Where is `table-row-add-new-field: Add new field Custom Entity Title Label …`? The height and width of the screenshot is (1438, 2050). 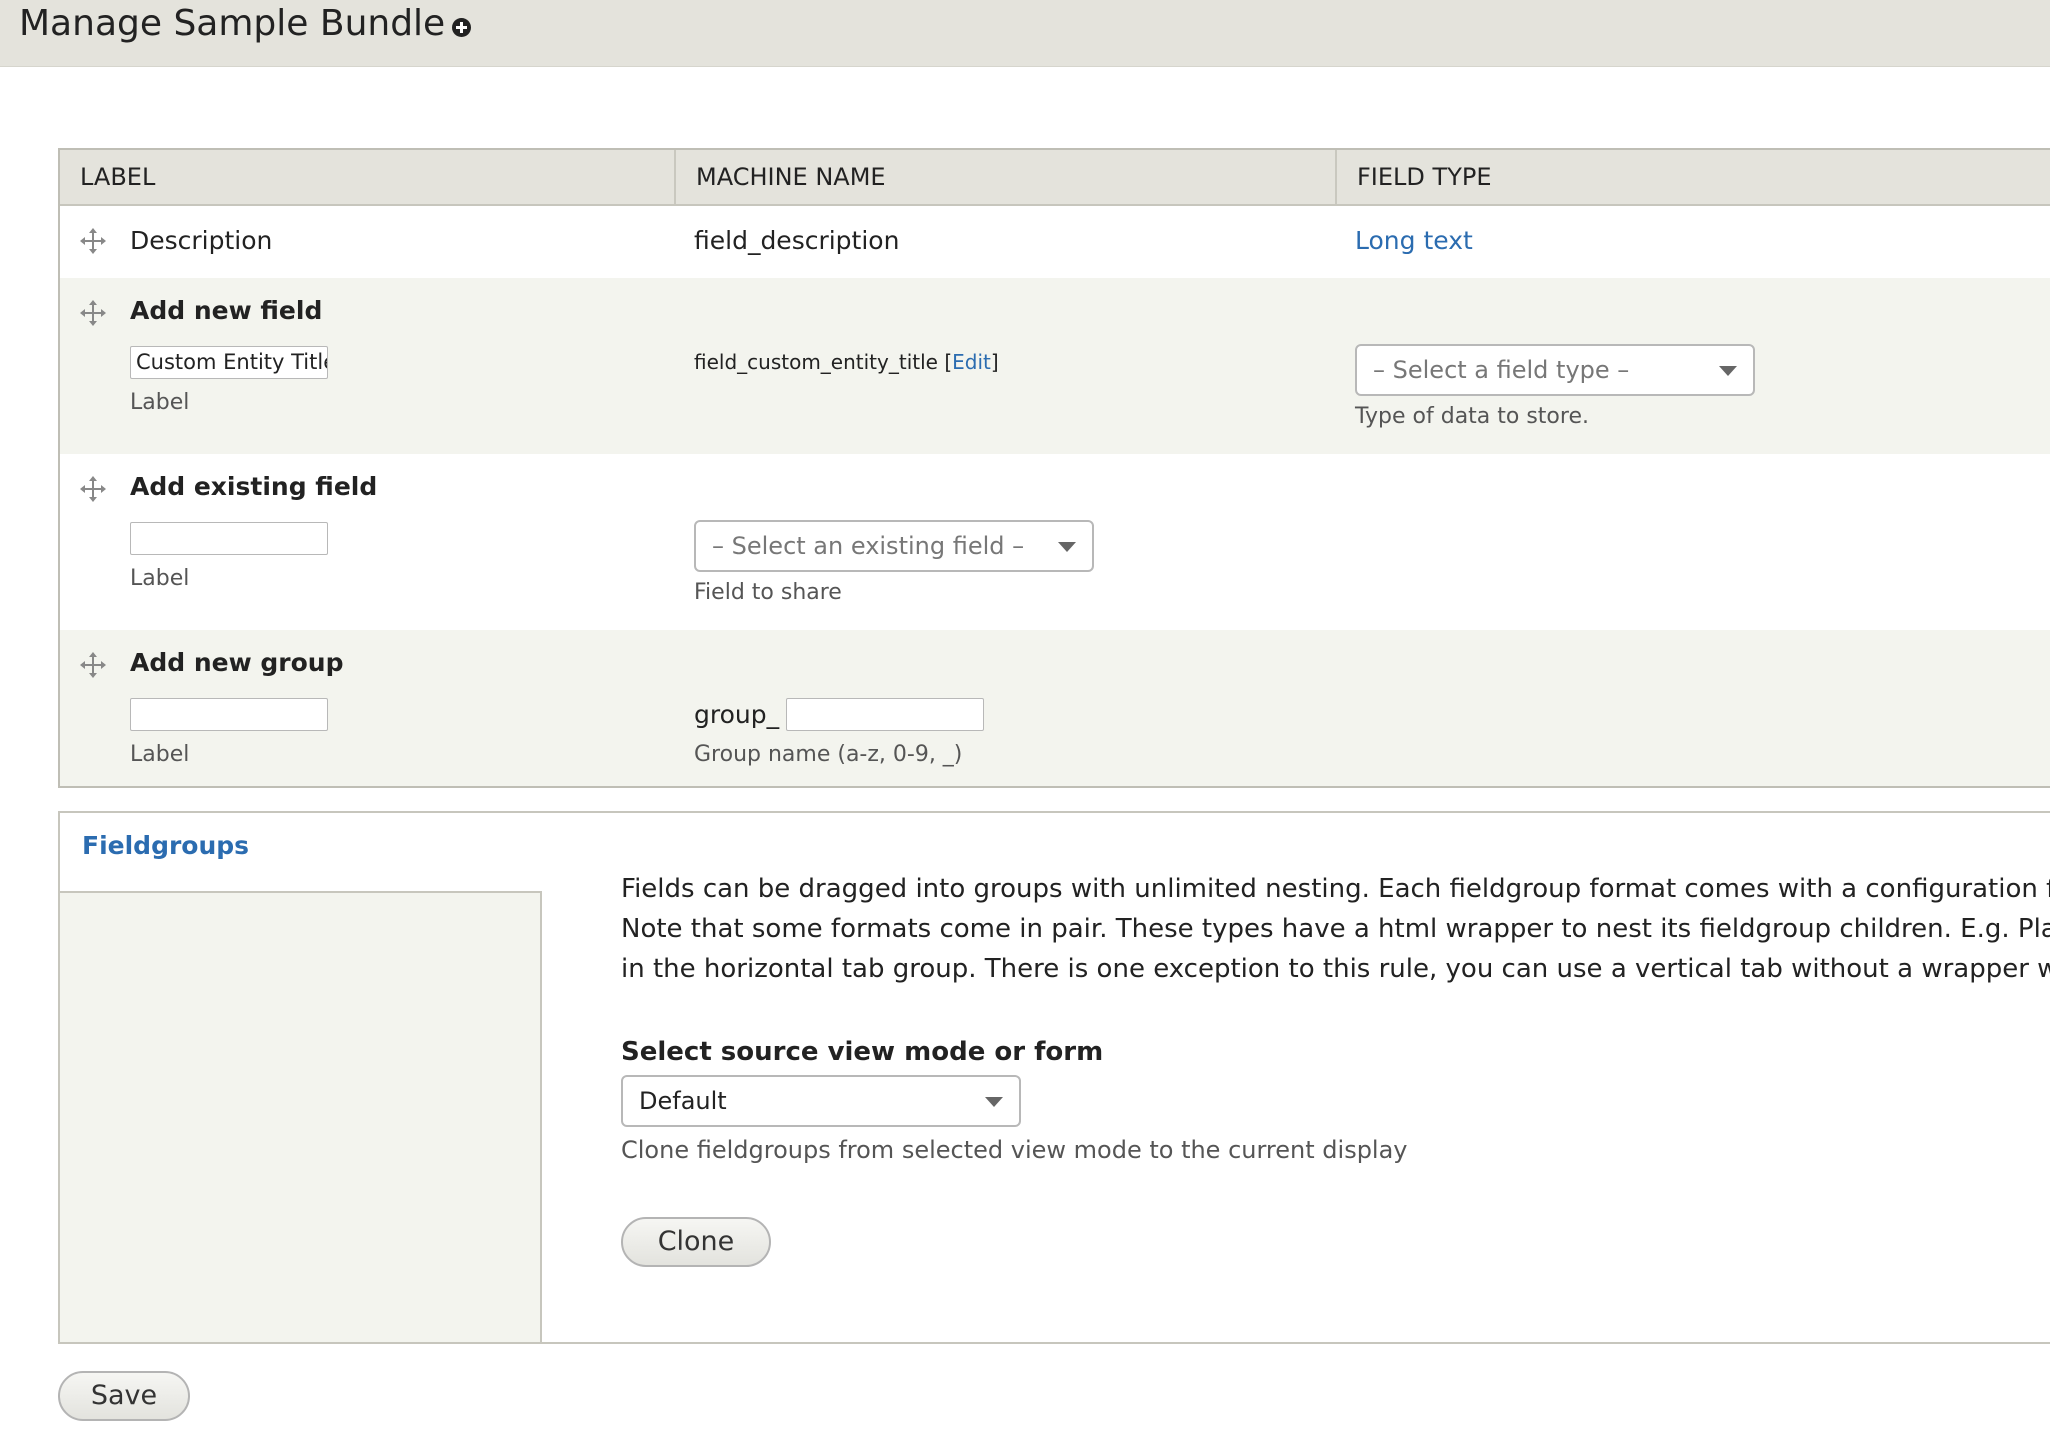 table-row-add-new-field: Add new field Custom Entity Title Label … is located at coordinates (1055, 366).